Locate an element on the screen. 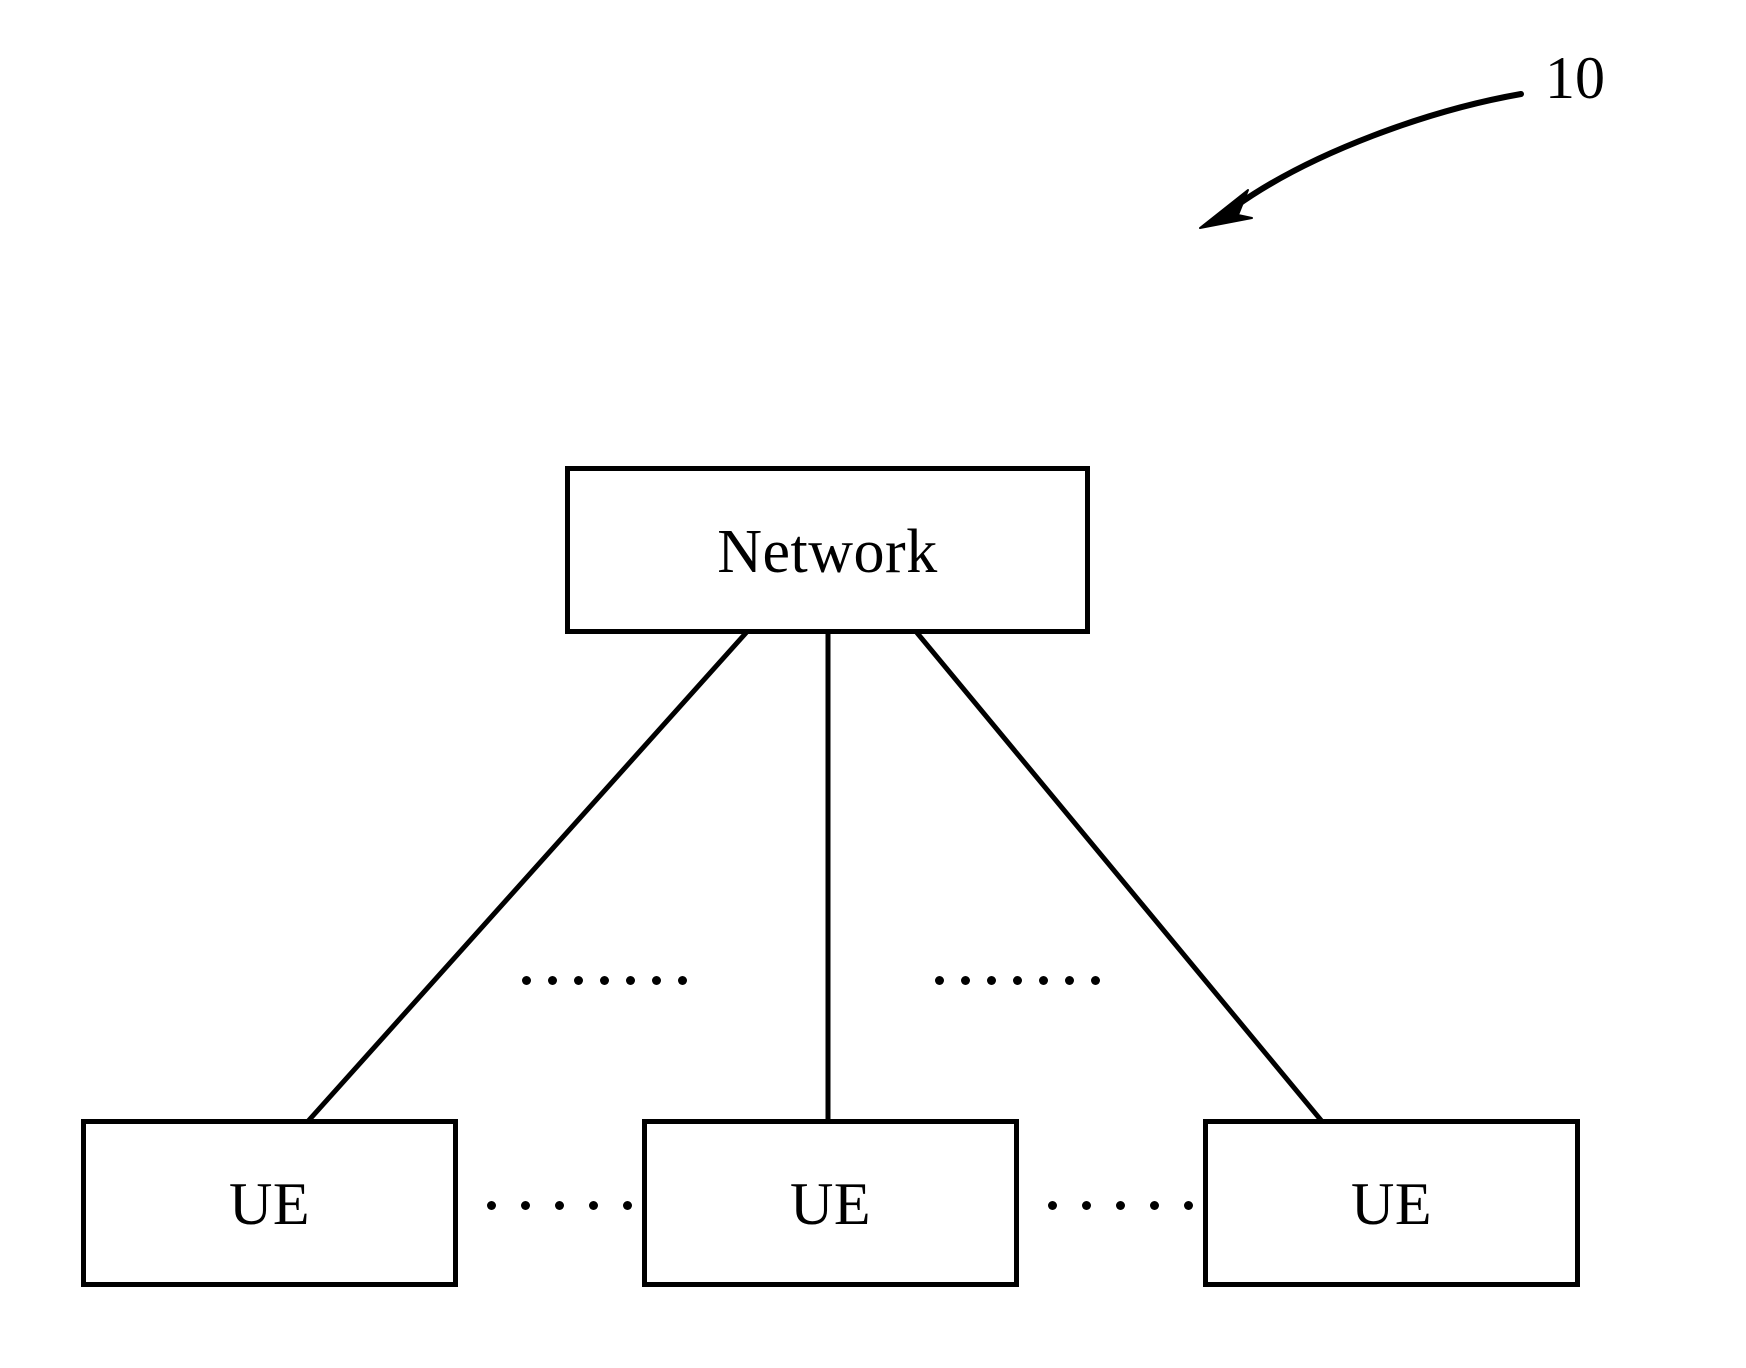  ellipsis-dots-mid-left is located at coordinates (604, 980).